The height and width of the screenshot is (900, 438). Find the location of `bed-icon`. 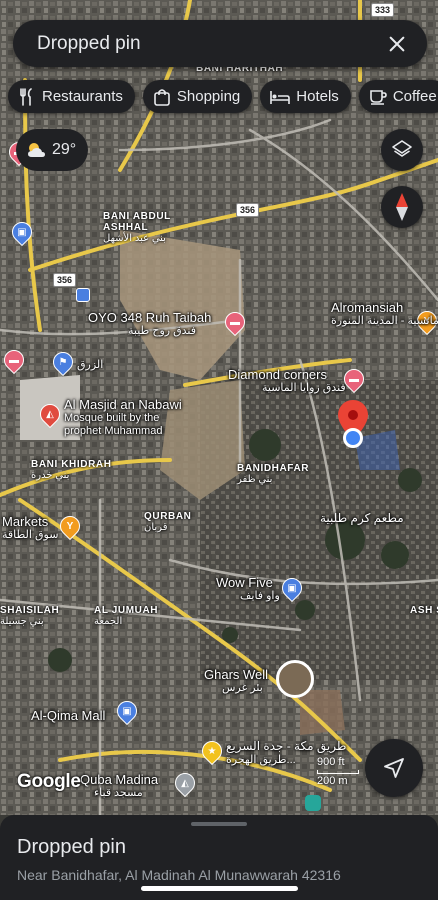

bed-icon is located at coordinates (280, 97).